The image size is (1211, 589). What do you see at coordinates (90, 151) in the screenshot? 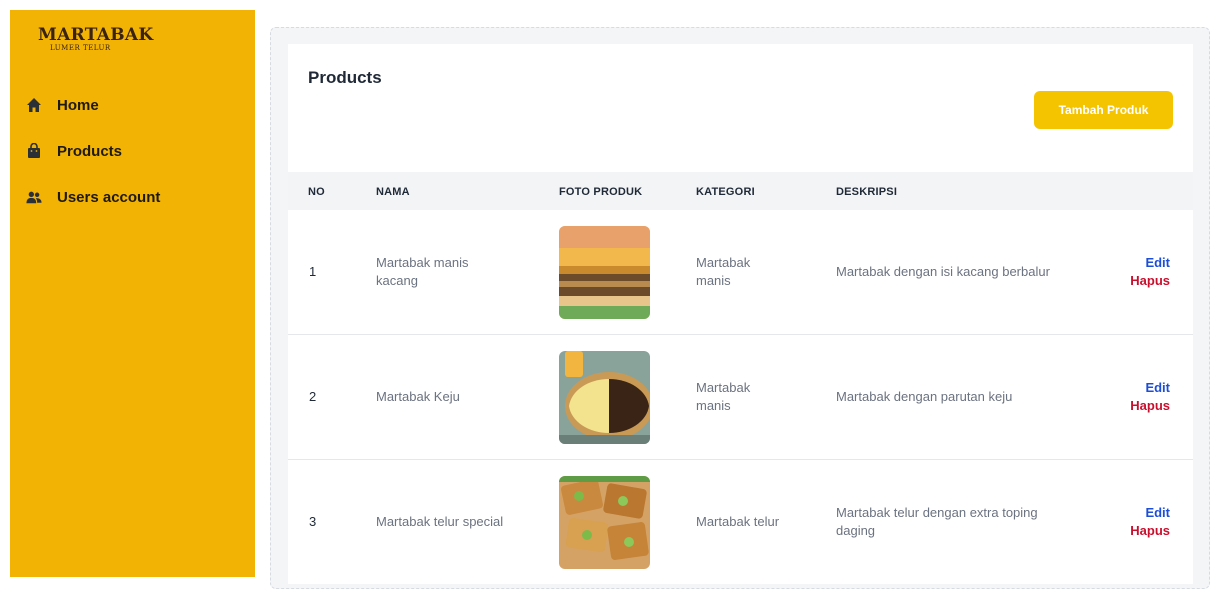
I see `sidebar-item-label: Products` at bounding box center [90, 151].